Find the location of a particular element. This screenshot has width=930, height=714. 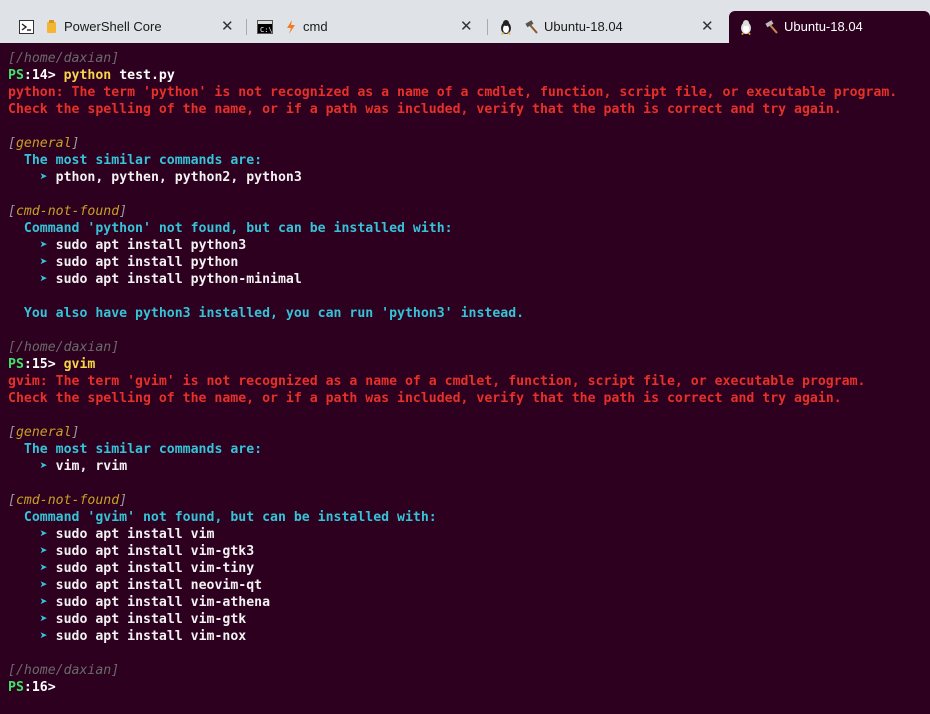

prompt-number: :16> is located at coordinates (39, 687).